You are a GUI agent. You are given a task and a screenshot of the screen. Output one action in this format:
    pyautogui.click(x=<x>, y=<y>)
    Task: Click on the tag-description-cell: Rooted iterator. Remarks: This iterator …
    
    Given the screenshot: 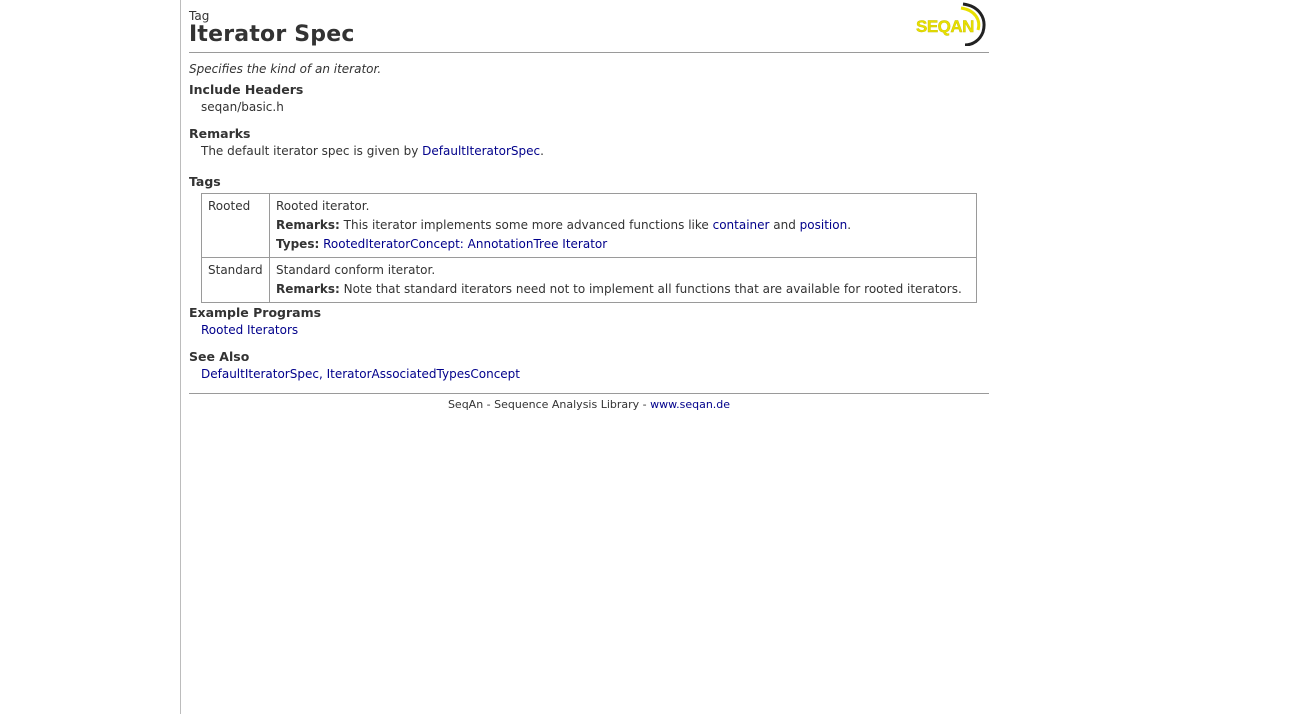 What is the action you would take?
    pyautogui.click(x=623, y=225)
    